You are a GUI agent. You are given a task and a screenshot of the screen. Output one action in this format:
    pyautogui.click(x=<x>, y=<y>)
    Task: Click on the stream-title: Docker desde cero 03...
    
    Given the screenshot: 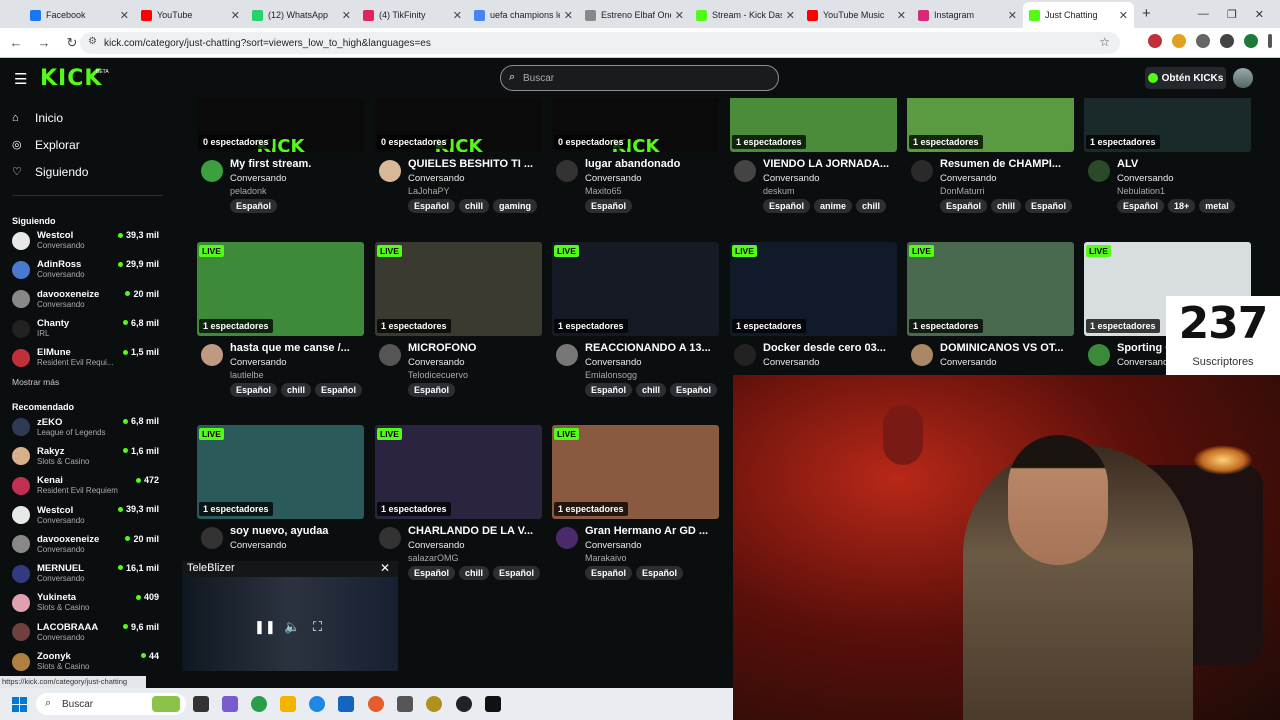 What is the action you would take?
    pyautogui.click(x=830, y=348)
    